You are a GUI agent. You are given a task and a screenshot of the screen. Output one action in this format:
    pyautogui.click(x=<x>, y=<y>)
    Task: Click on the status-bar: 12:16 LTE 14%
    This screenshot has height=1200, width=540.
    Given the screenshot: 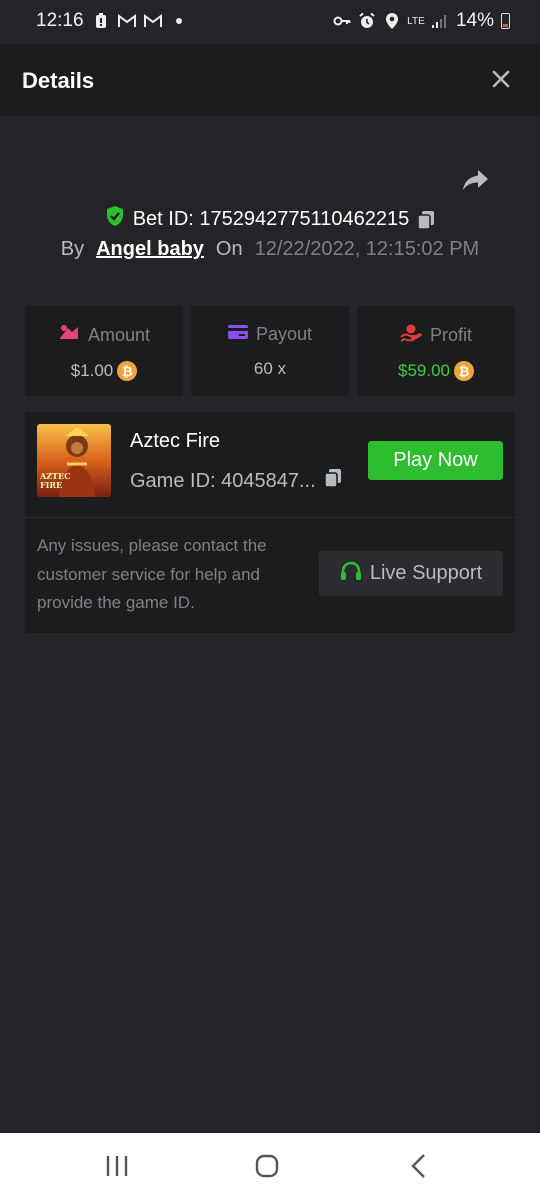 What is the action you would take?
    pyautogui.click(x=270, y=22)
    